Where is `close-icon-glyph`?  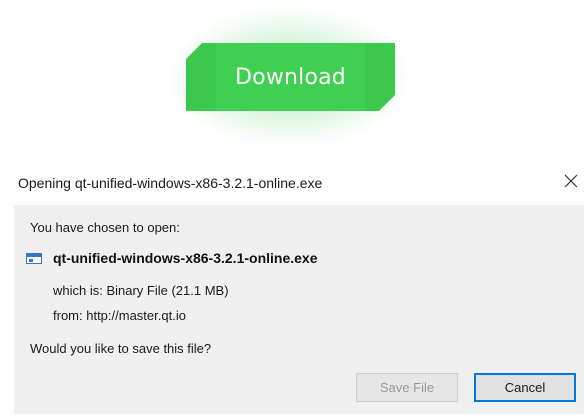
close-icon-glyph is located at coordinates (571, 181).